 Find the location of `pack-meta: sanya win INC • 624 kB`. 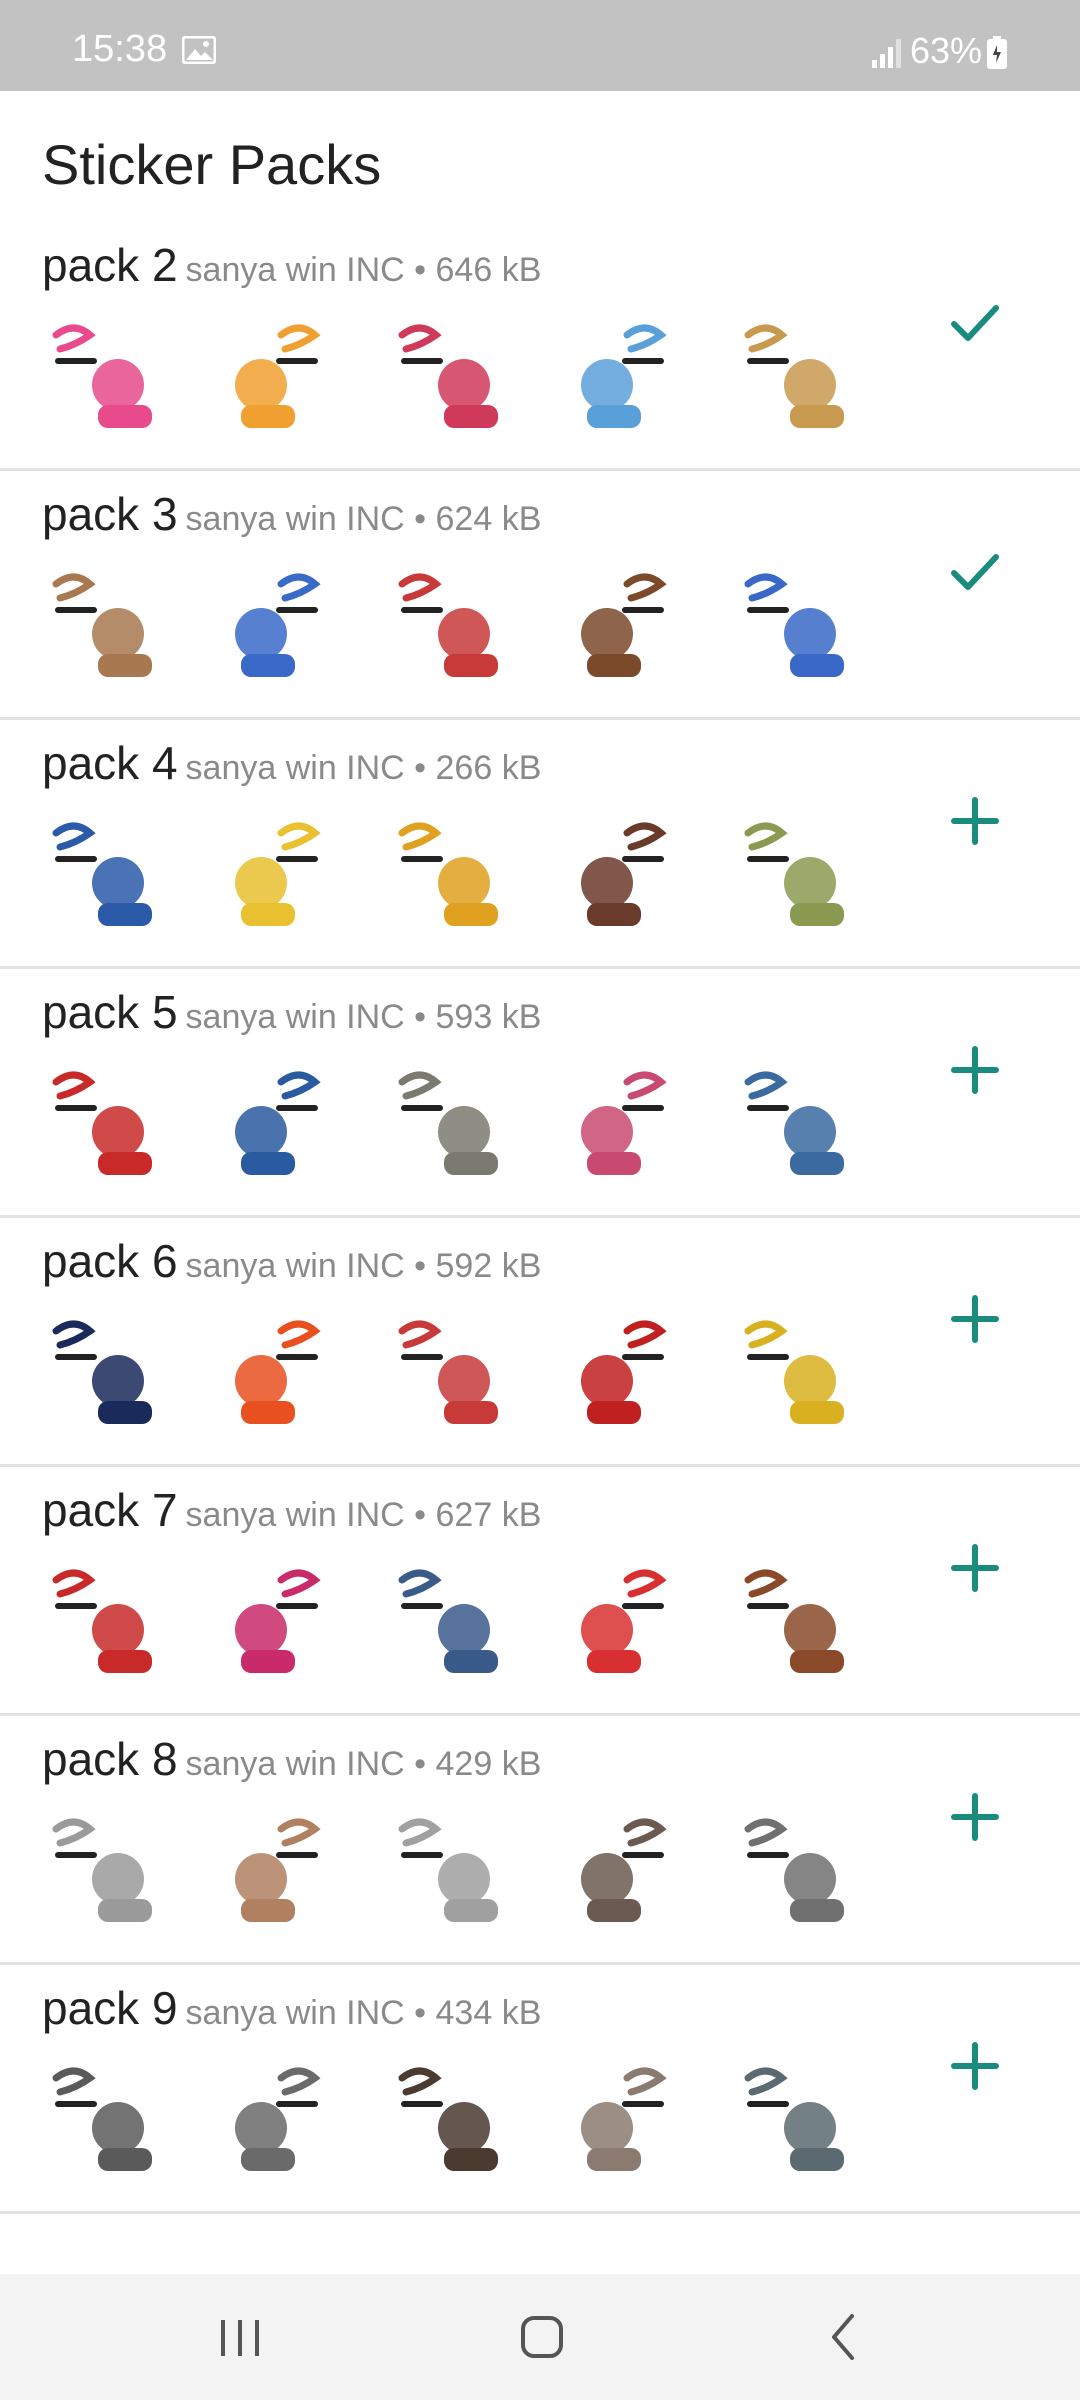

pack-meta: sanya win INC • 624 kB is located at coordinates (363, 519).